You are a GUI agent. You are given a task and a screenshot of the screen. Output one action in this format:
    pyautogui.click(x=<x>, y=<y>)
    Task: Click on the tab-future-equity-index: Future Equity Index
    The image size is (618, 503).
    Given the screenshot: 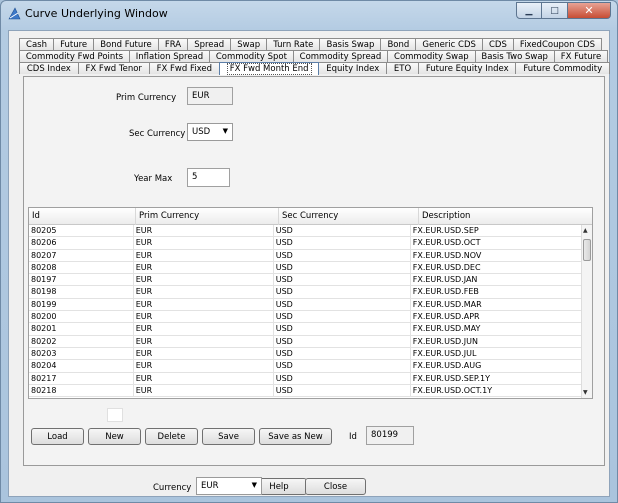 What is the action you would take?
    pyautogui.click(x=467, y=68)
    